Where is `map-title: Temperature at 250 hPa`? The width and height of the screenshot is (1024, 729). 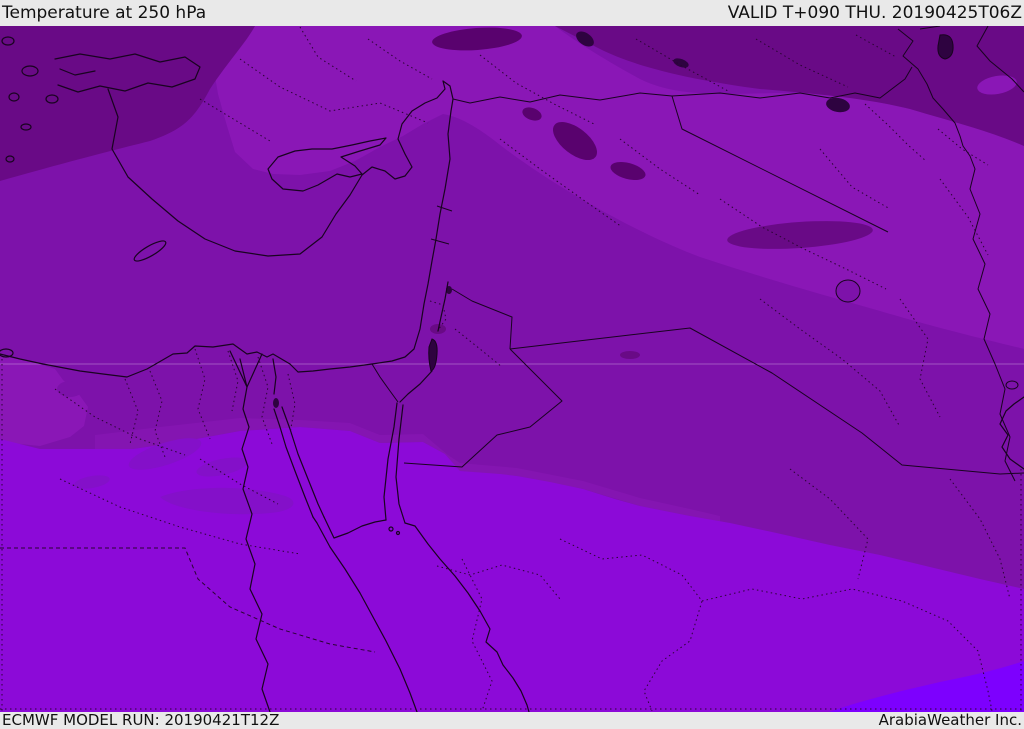
map-title: Temperature at 250 hPa is located at coordinates (104, 12).